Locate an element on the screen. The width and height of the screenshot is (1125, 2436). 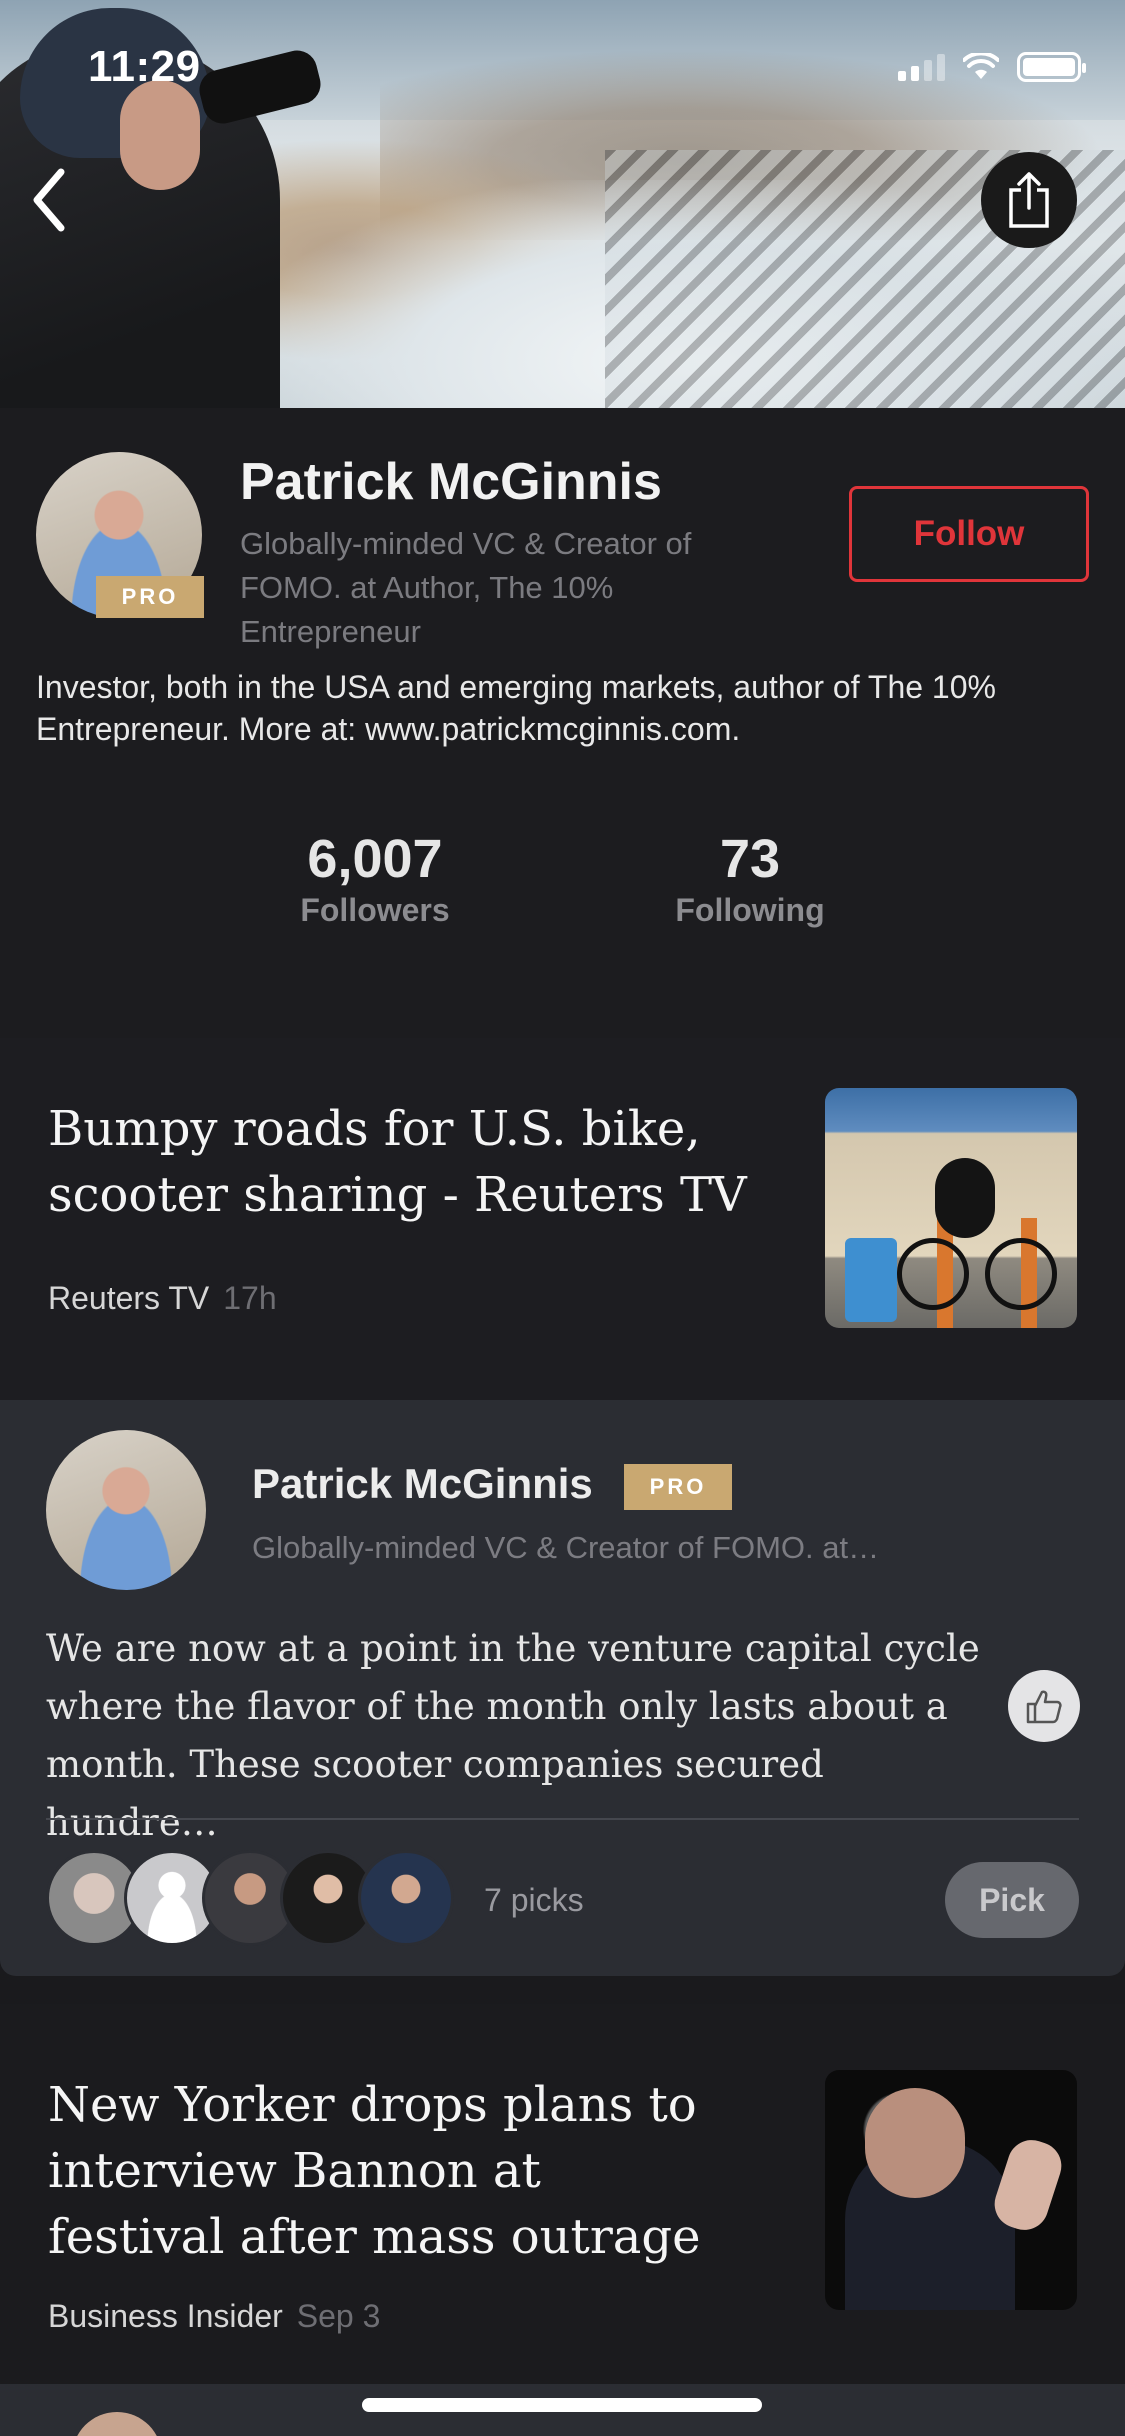
thumbnail-cyclist is located at coordinates (965, 1198).